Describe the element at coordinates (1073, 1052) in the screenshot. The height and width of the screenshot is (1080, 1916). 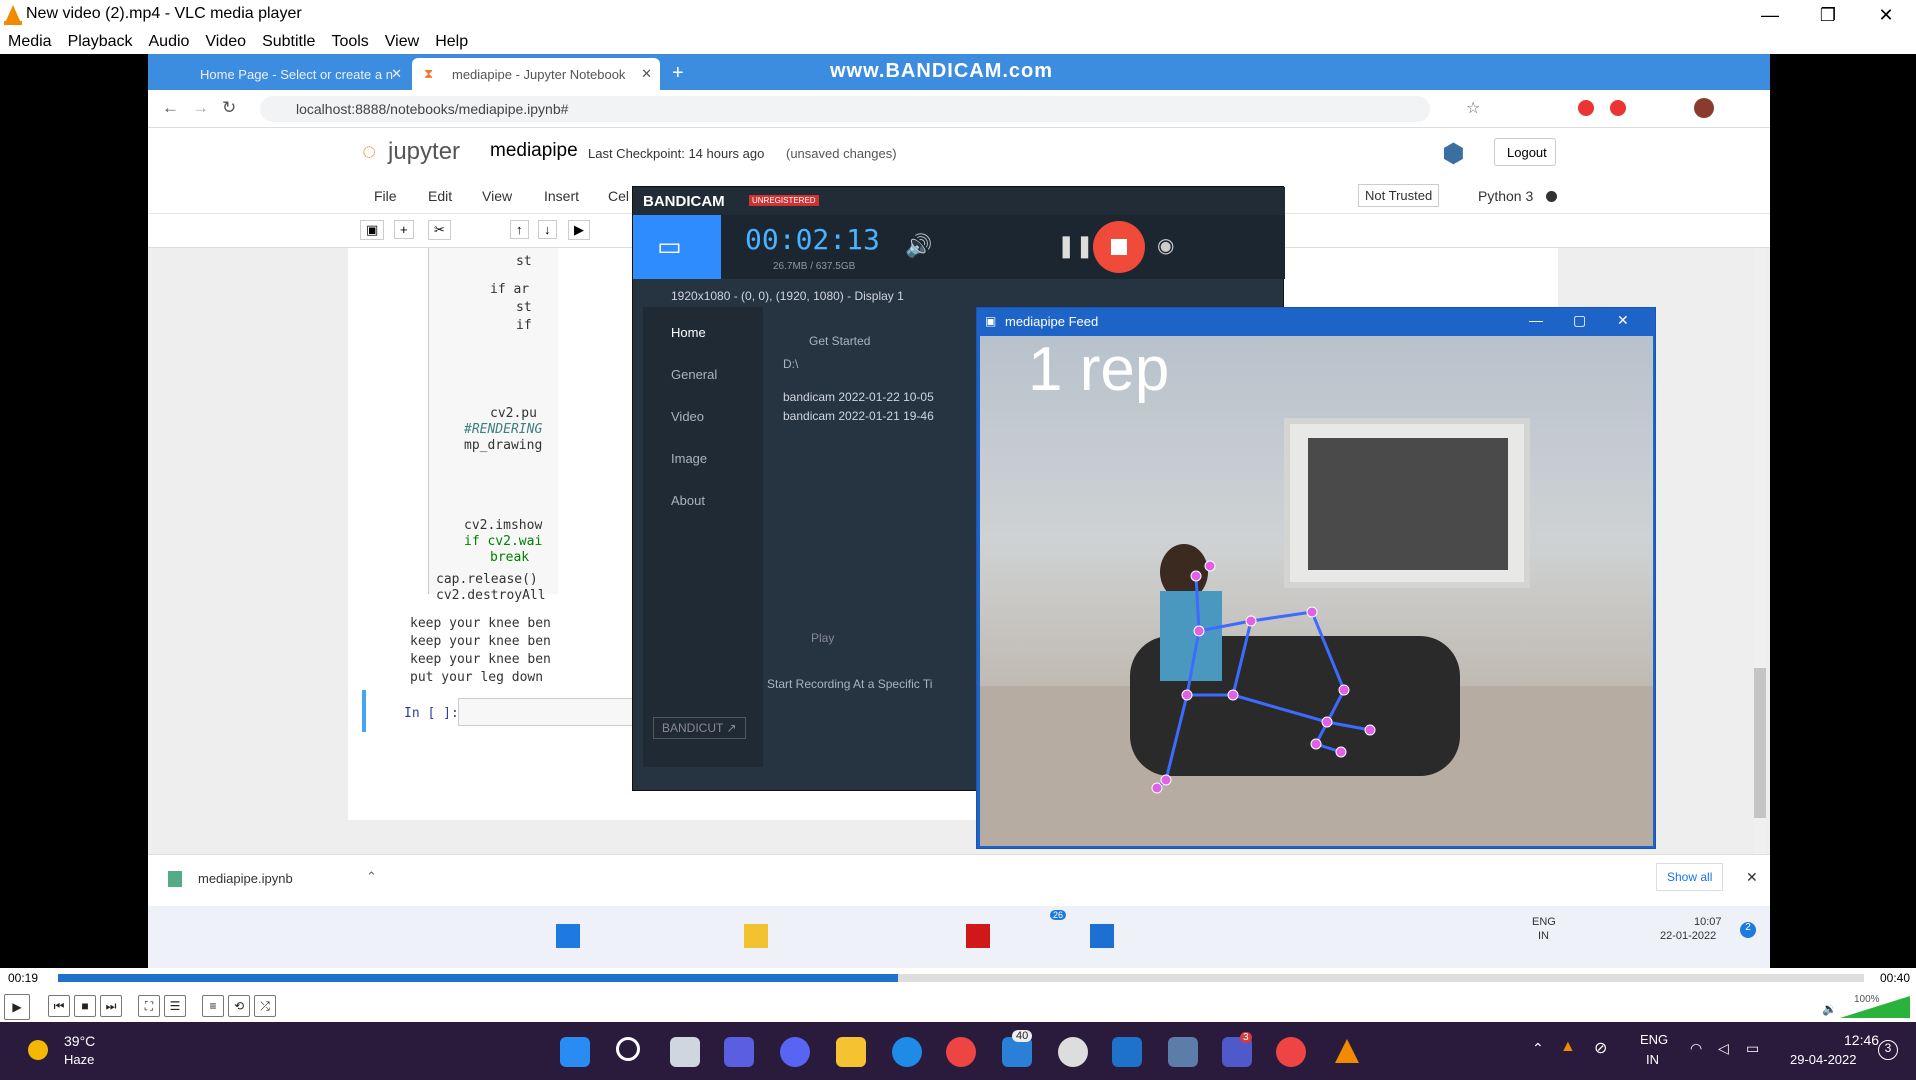
I see `search-app-icon` at that location.